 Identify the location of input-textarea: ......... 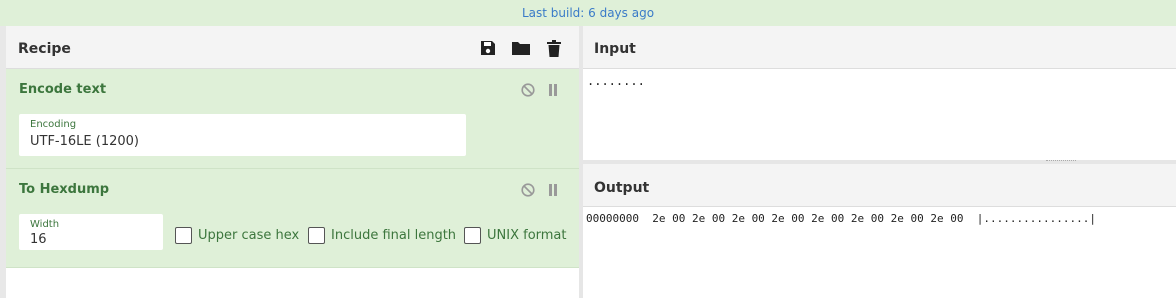
(616, 81).